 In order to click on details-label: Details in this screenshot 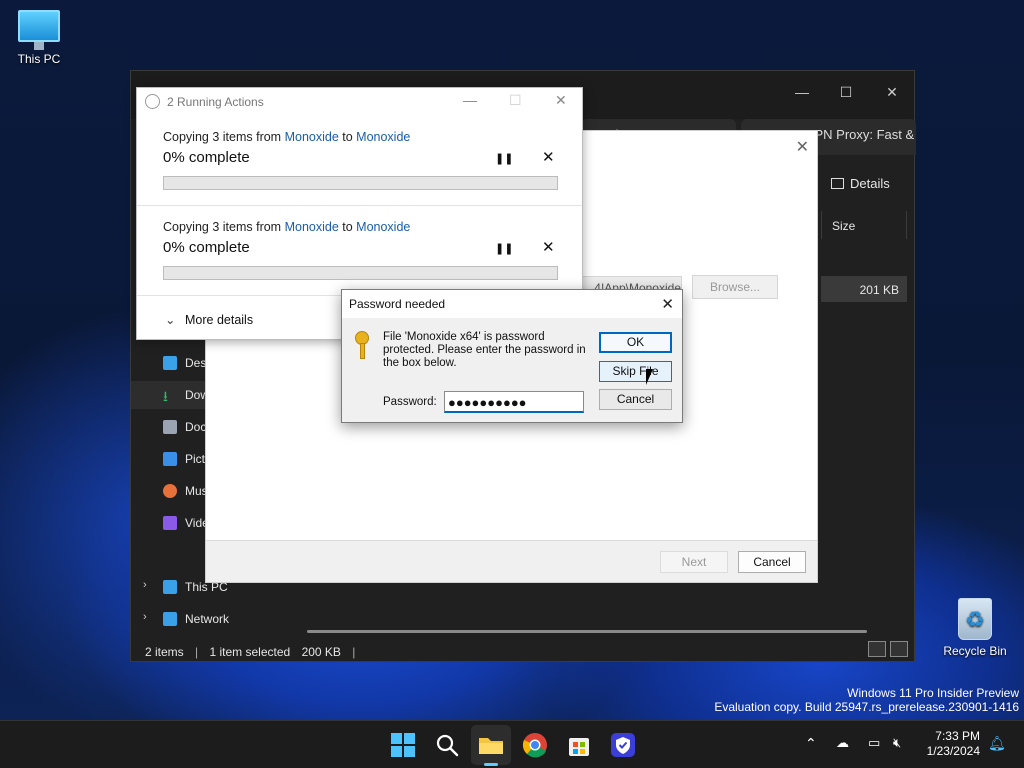, I will do `click(870, 183)`.